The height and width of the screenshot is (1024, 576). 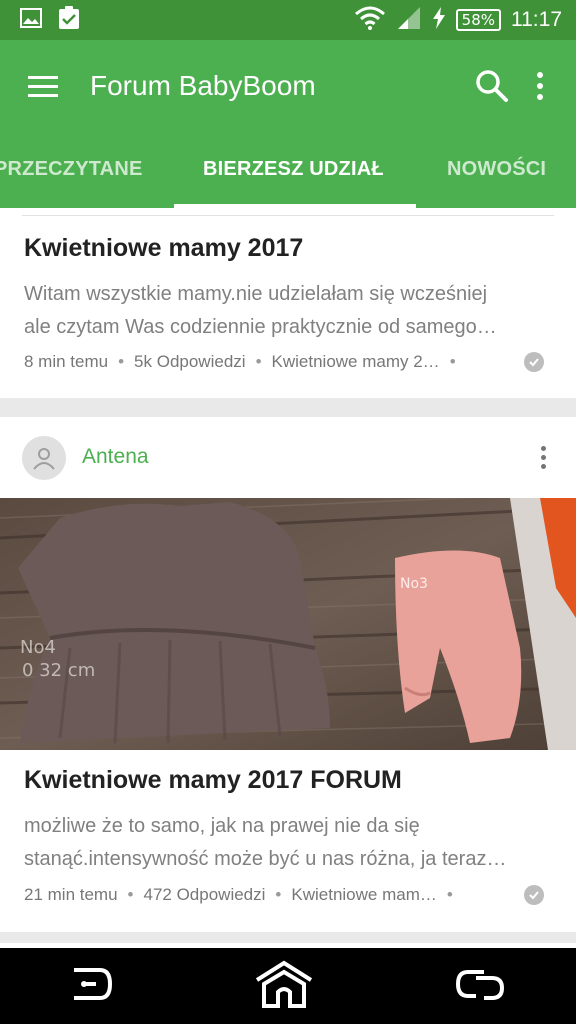 I want to click on back-icon, so click(x=92, y=986).